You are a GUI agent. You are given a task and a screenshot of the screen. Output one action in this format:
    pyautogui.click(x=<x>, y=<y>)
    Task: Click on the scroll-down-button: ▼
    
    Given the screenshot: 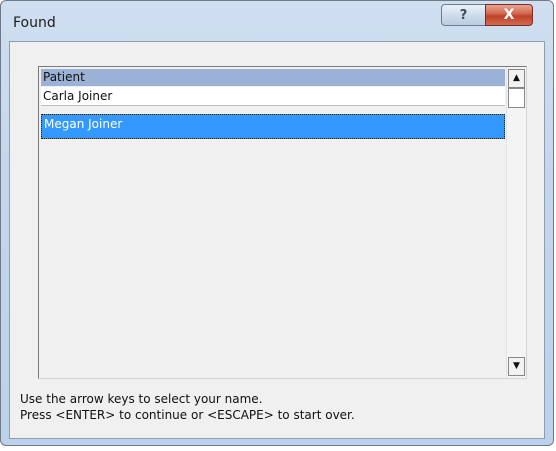 What is the action you would take?
    pyautogui.click(x=516, y=366)
    